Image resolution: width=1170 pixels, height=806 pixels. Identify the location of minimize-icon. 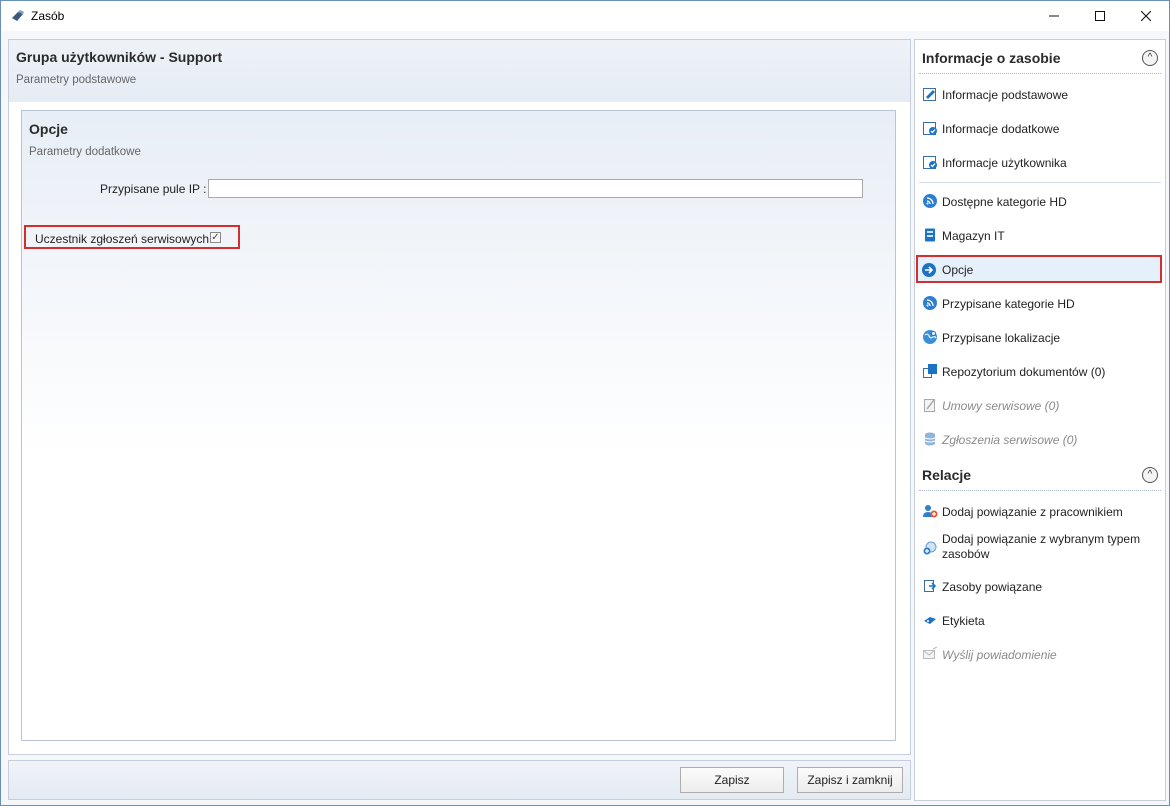
(1054, 16).